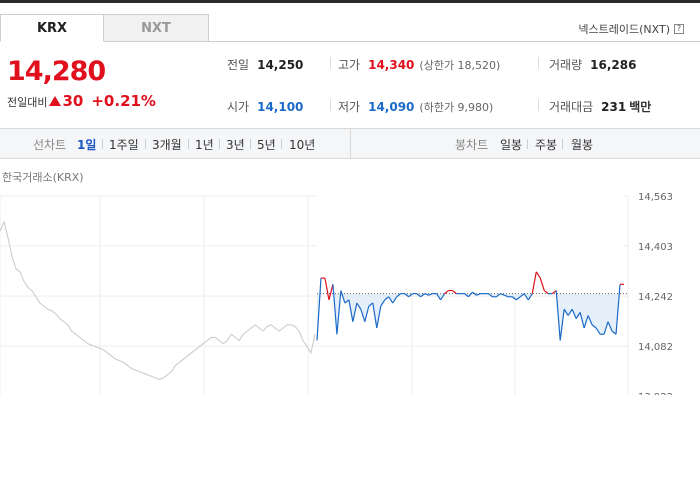  I want to click on info-value: 14,340, so click(391, 65).